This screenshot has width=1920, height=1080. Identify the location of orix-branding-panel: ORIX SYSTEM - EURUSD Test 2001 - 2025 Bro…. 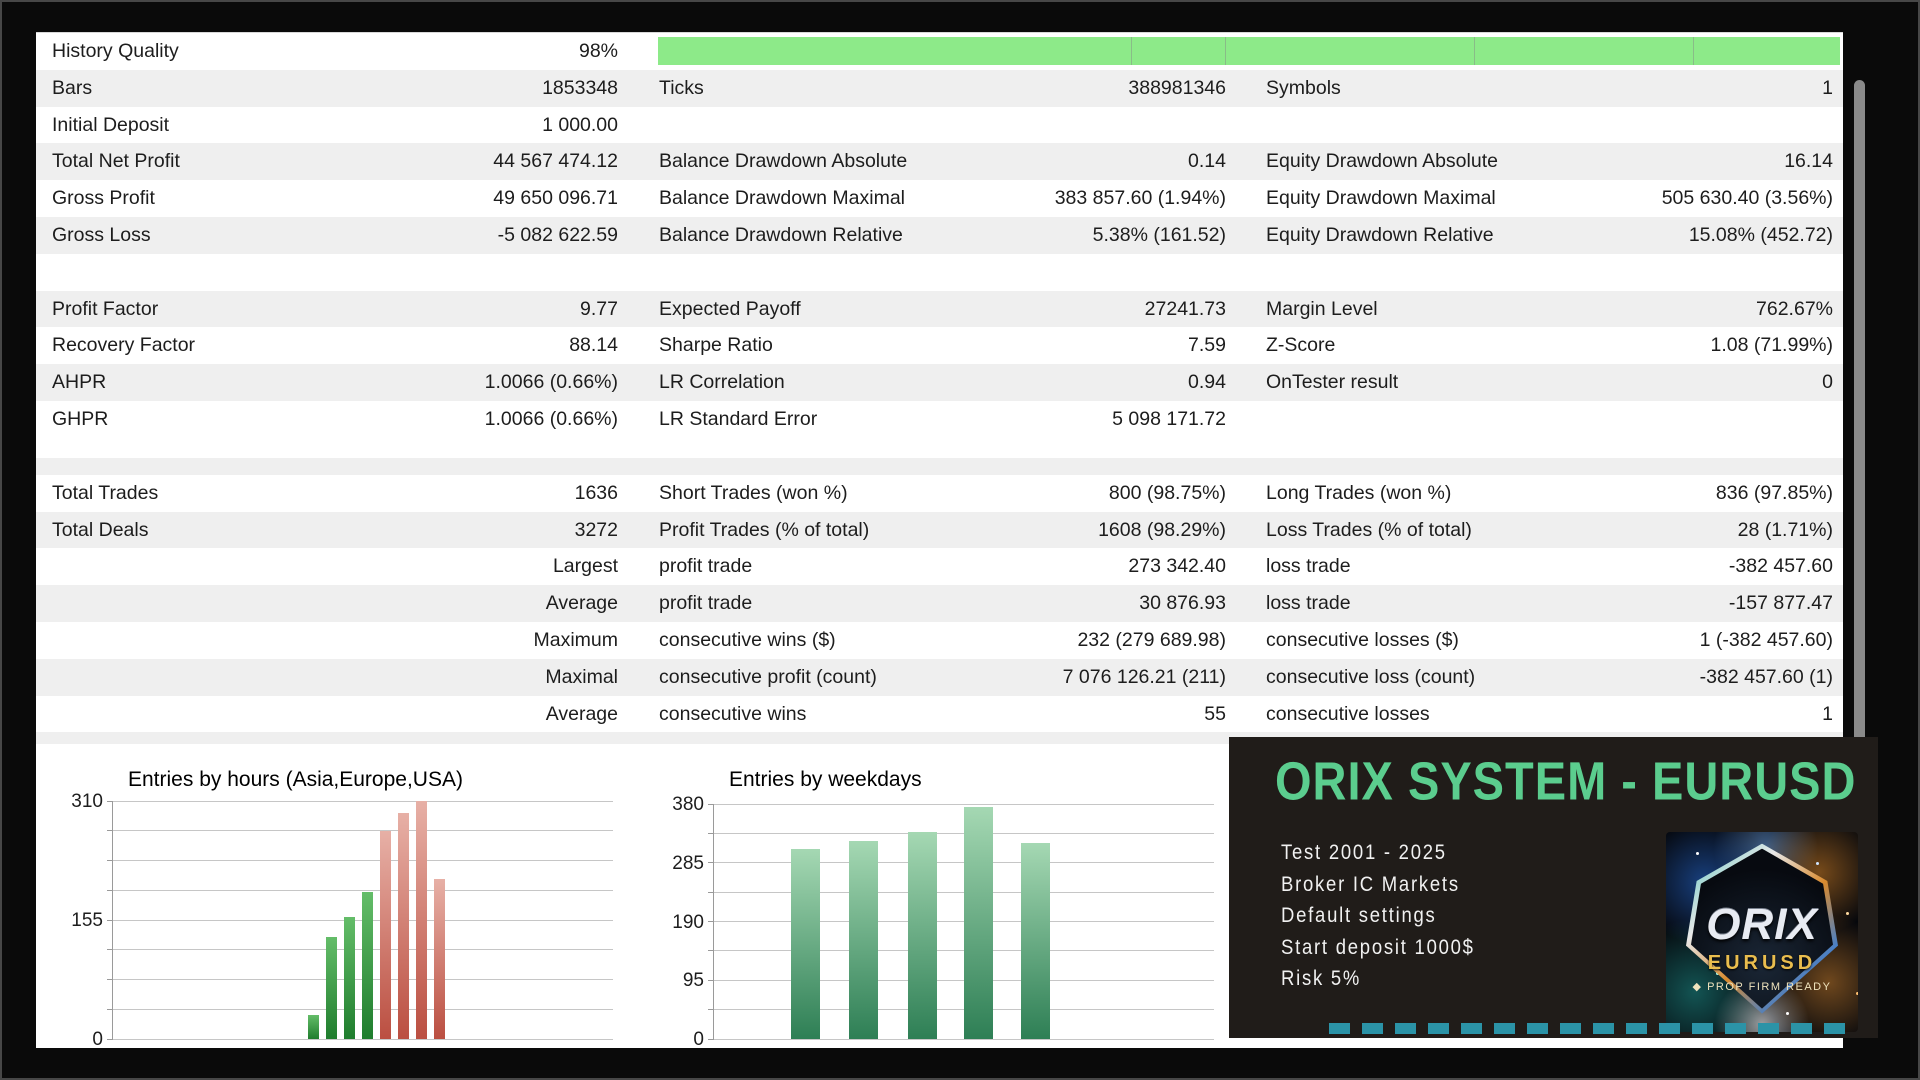
(1553, 887).